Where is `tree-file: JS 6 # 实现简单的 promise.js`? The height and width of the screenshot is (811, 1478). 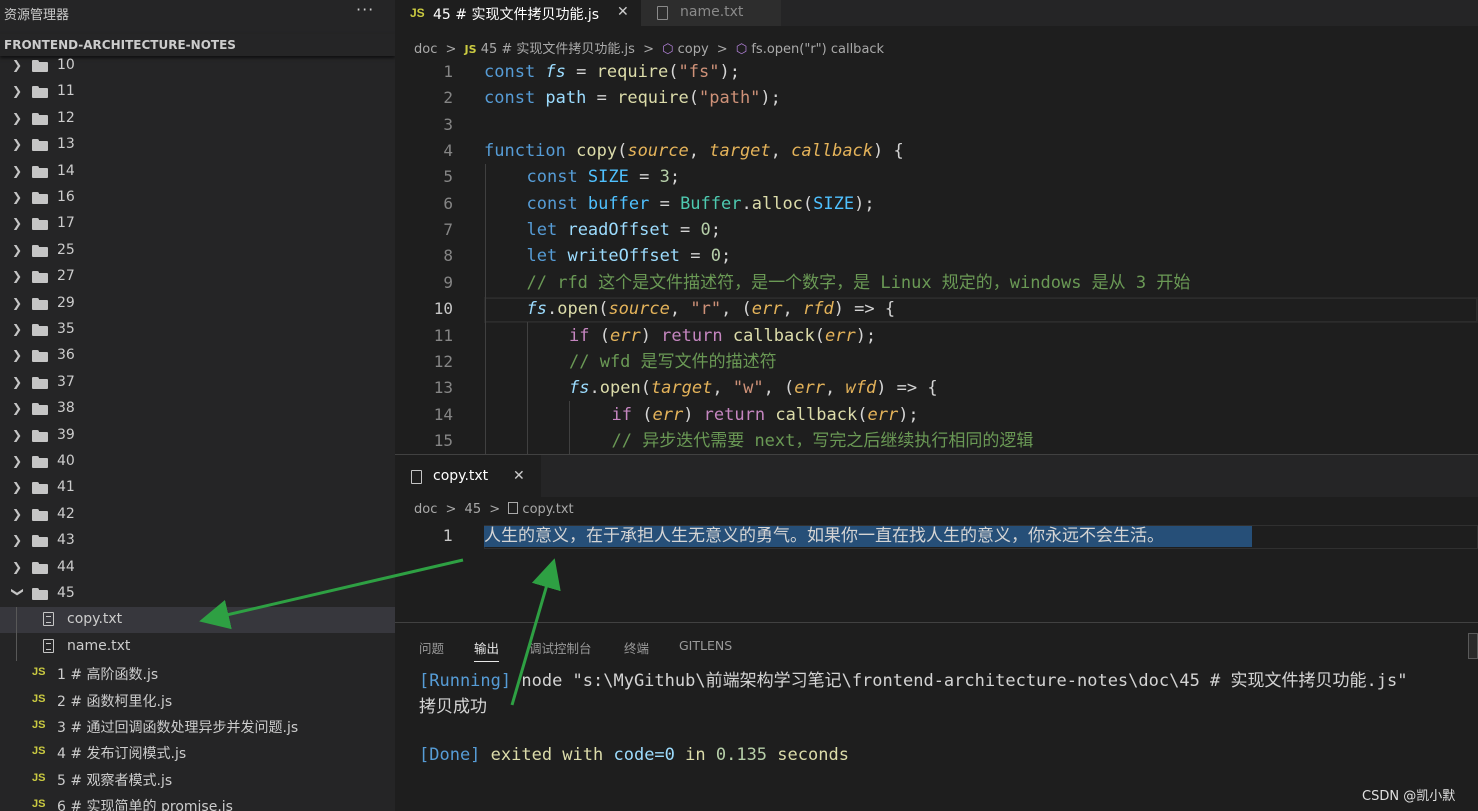 tree-file: JS 6 # 实现简单的 promise.js is located at coordinates (197, 801).